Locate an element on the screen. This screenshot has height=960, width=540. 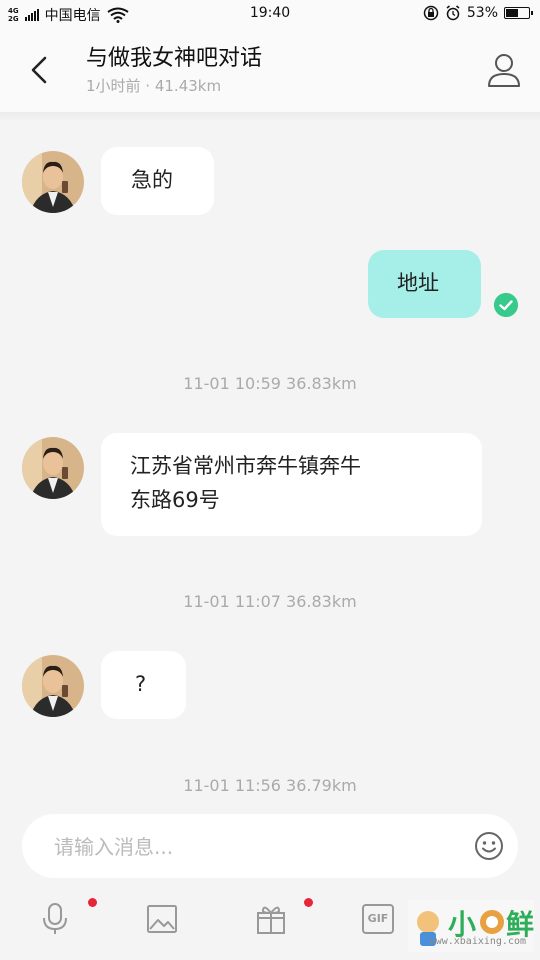
message-text-line: 东路69号 is located at coordinates (175, 500).